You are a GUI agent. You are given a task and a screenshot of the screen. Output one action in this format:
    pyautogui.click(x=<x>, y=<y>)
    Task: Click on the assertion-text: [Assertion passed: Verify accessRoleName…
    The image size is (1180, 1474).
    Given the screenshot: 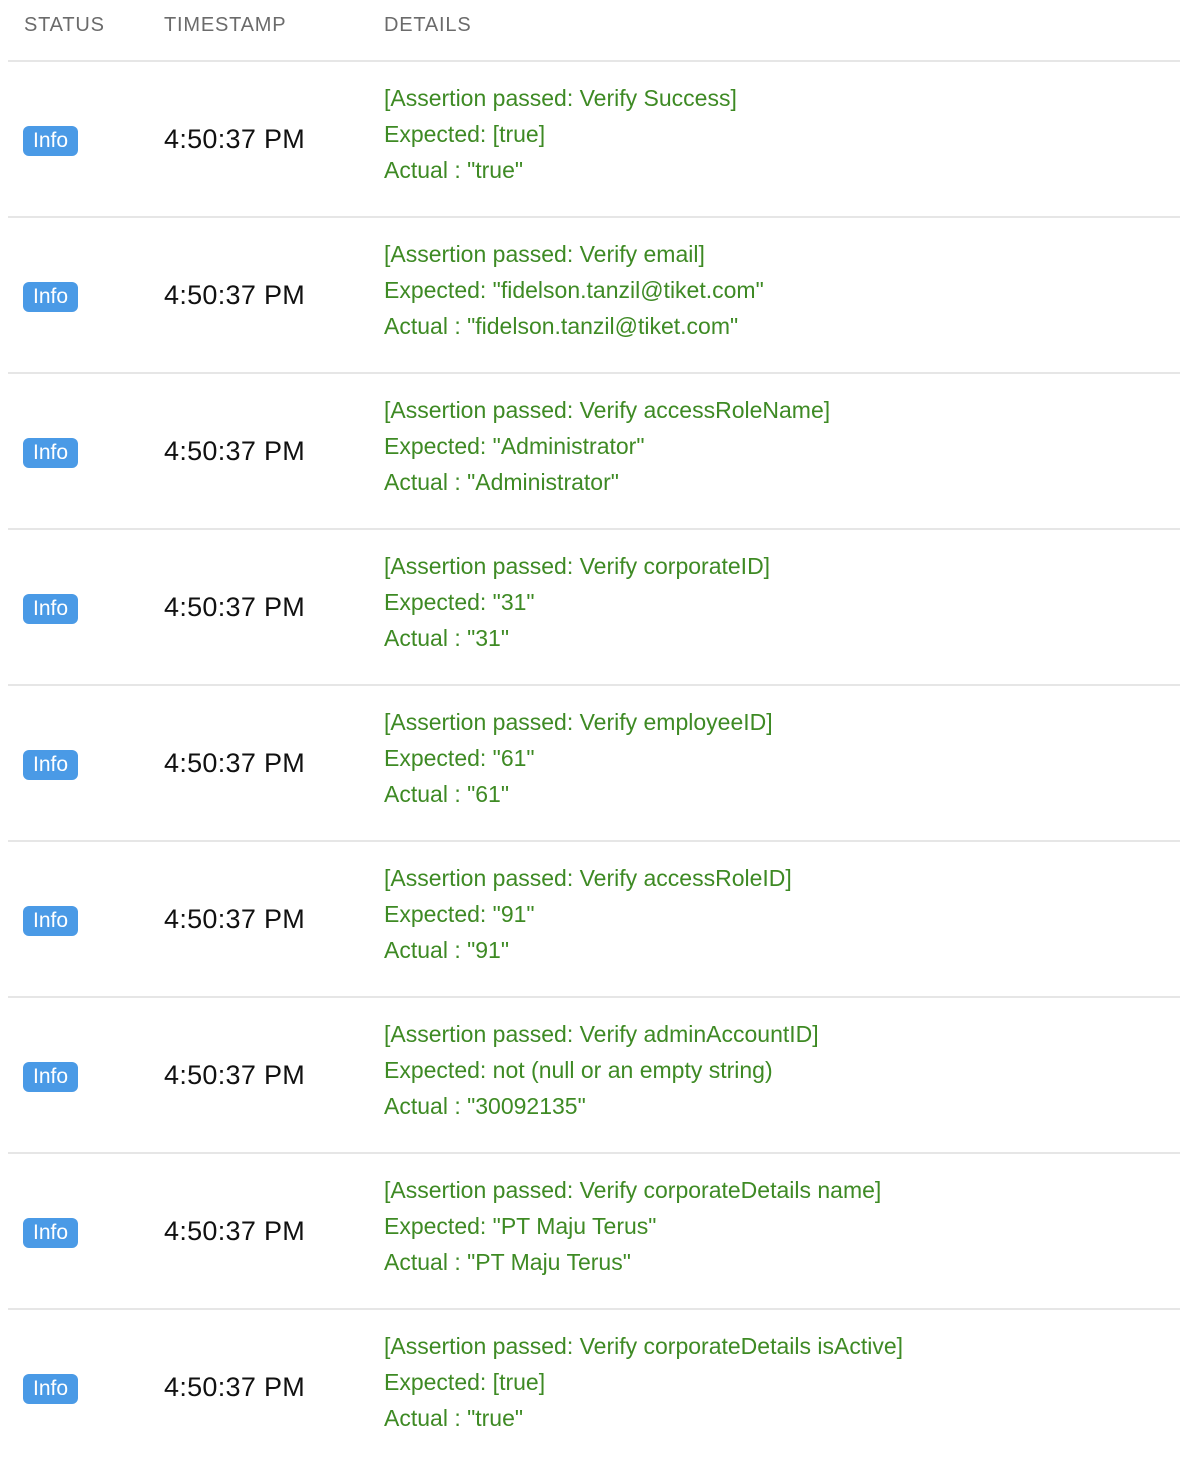 What is the action you would take?
    pyautogui.click(x=607, y=410)
    